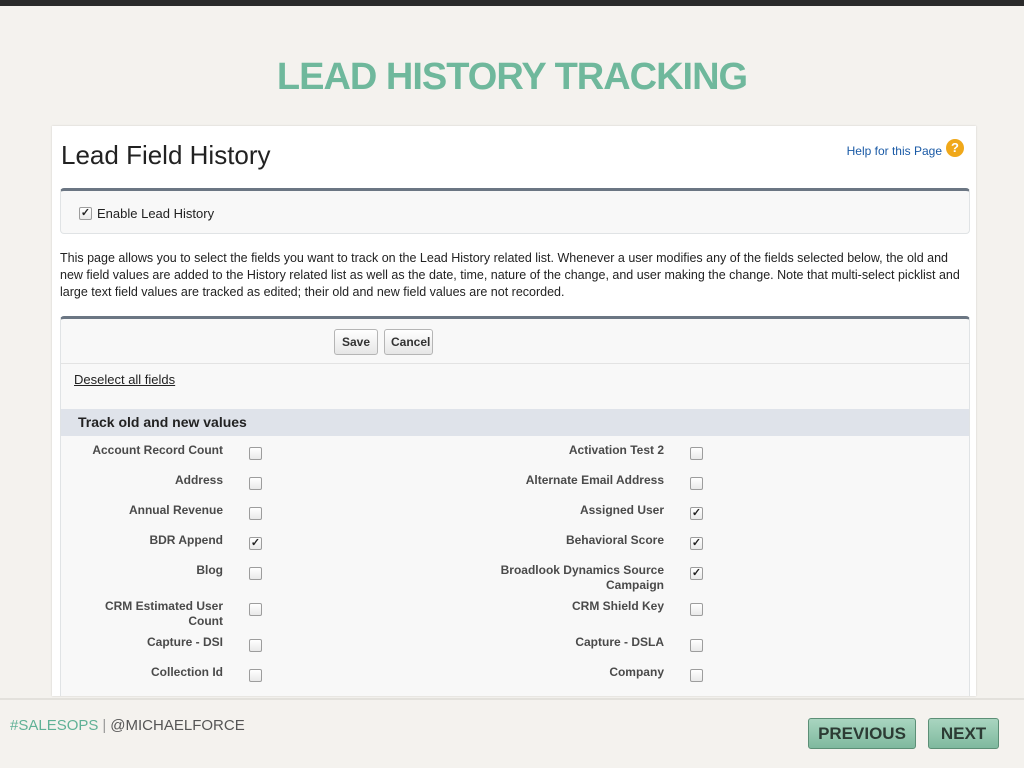 The height and width of the screenshot is (768, 1024). I want to click on field-label: Assigned User, so click(621, 510).